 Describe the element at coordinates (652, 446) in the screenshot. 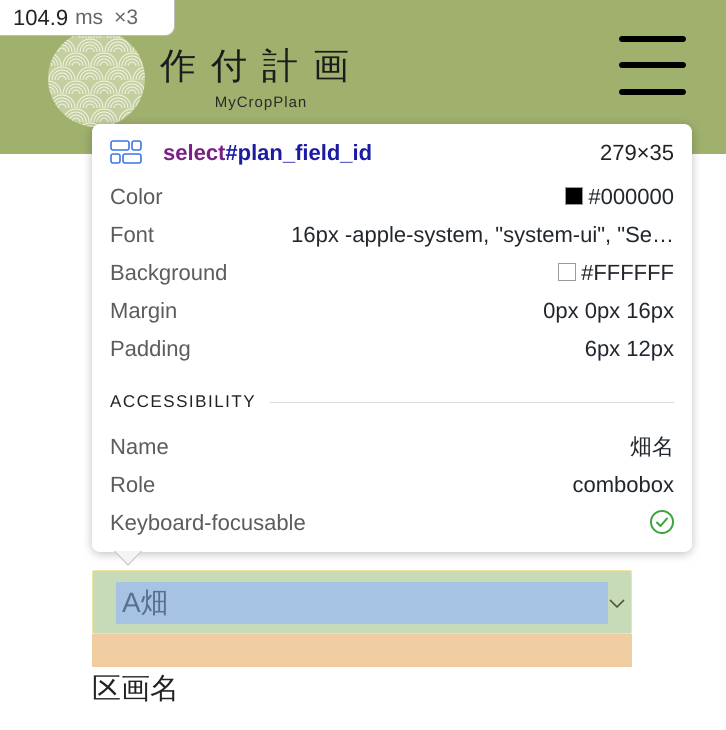

I see `property-value: 畑名` at that location.